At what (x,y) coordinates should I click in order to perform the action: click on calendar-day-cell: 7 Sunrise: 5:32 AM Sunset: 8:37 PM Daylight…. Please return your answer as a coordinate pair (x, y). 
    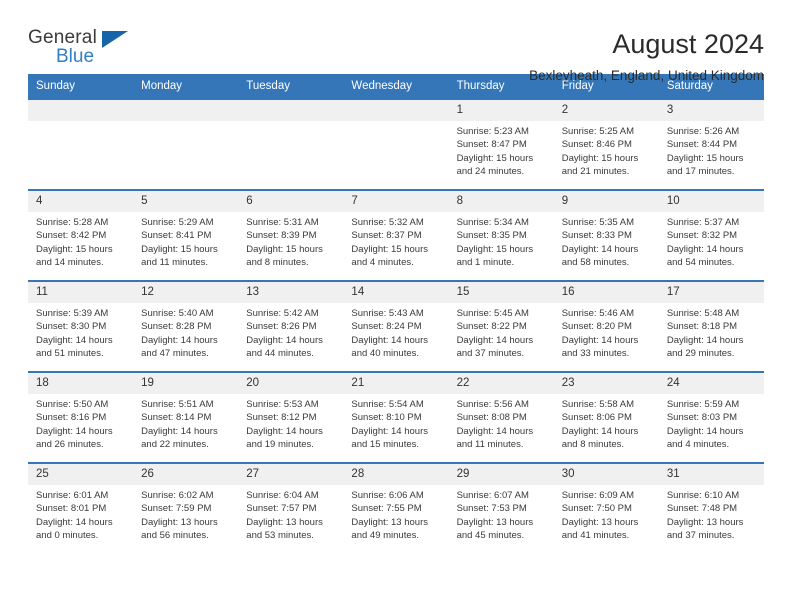
    Looking at the image, I should click on (396, 235).